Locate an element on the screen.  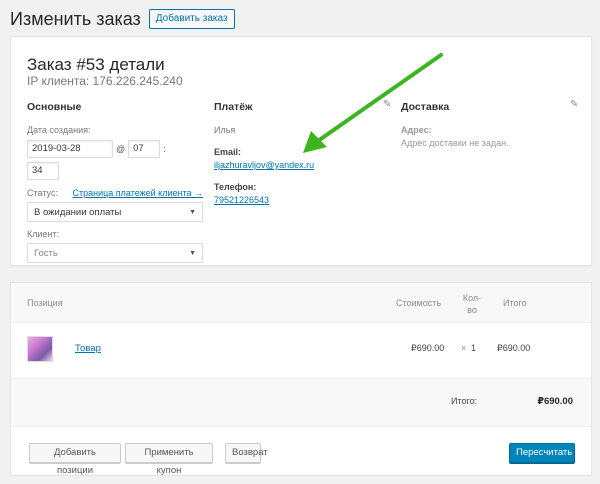
minute-input: 34 is located at coordinates (43, 171).